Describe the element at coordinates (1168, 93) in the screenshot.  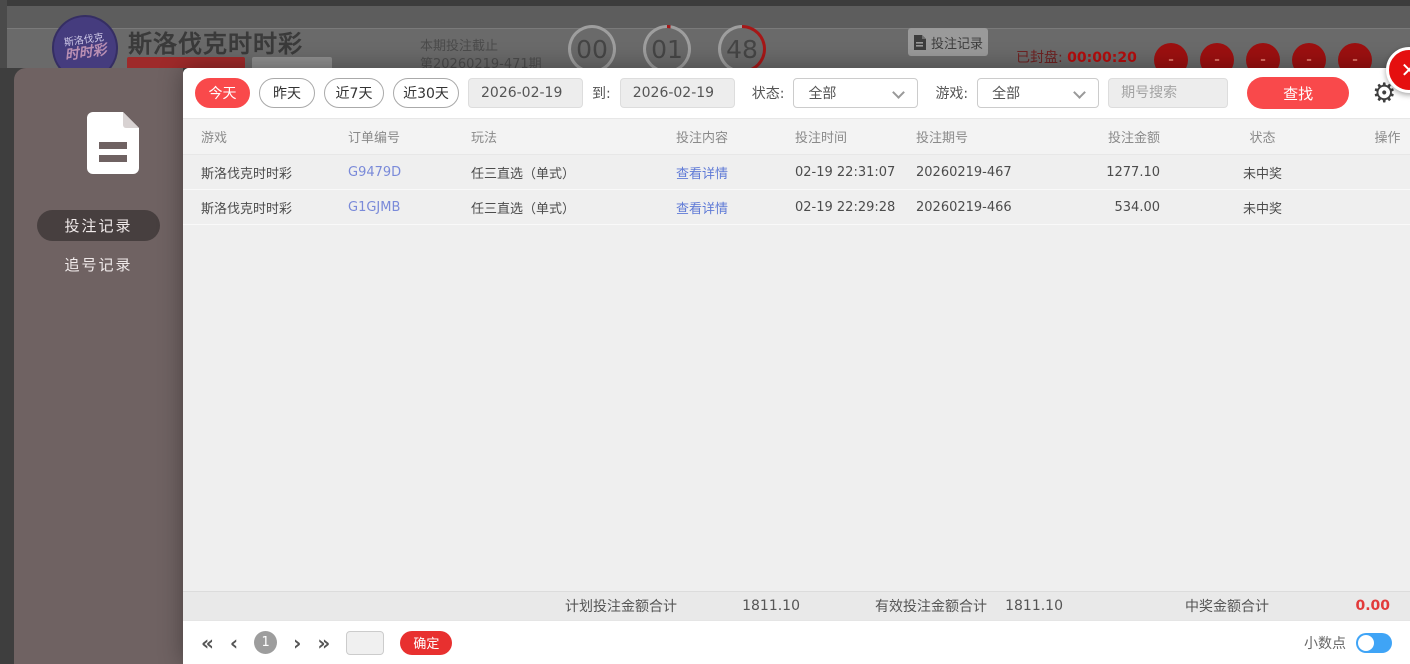
I see `issue-search-input` at that location.